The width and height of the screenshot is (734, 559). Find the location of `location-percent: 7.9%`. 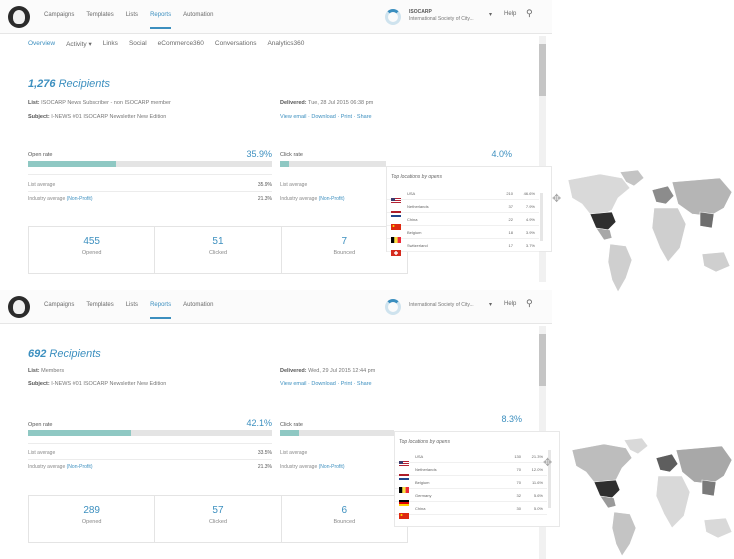

location-percent: 7.9% is located at coordinates (530, 206).